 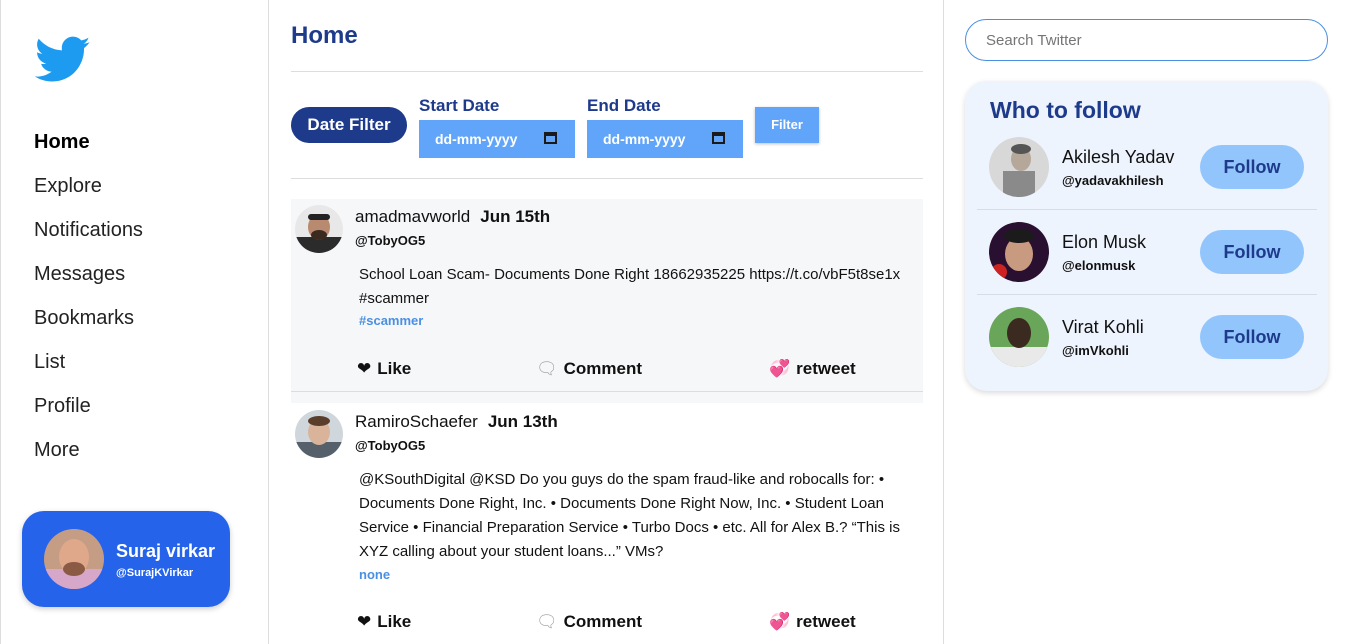 I want to click on date-filter-button: Date Filter, so click(x=349, y=125).